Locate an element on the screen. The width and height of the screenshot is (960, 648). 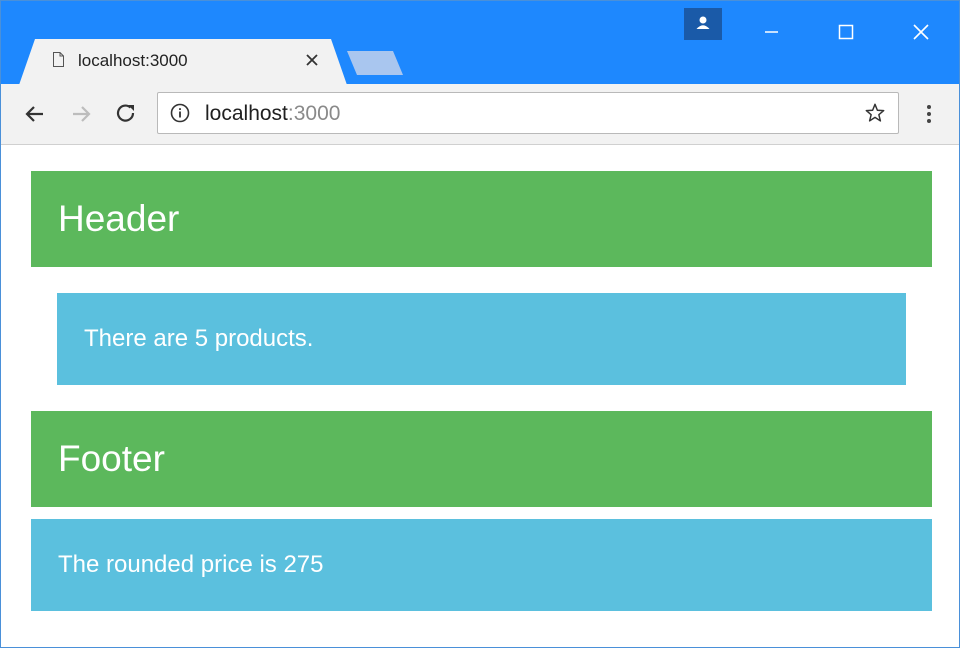
person-icon is located at coordinates (703, 24).